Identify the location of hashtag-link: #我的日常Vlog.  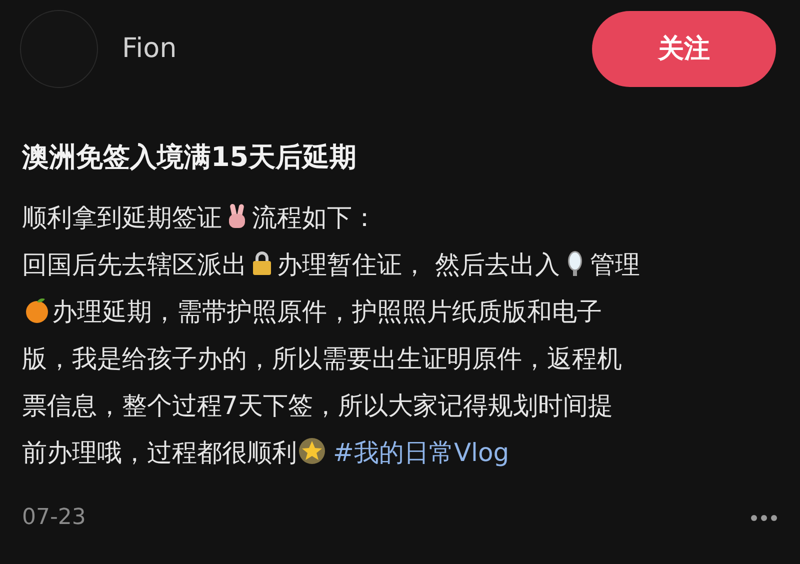
(421, 452).